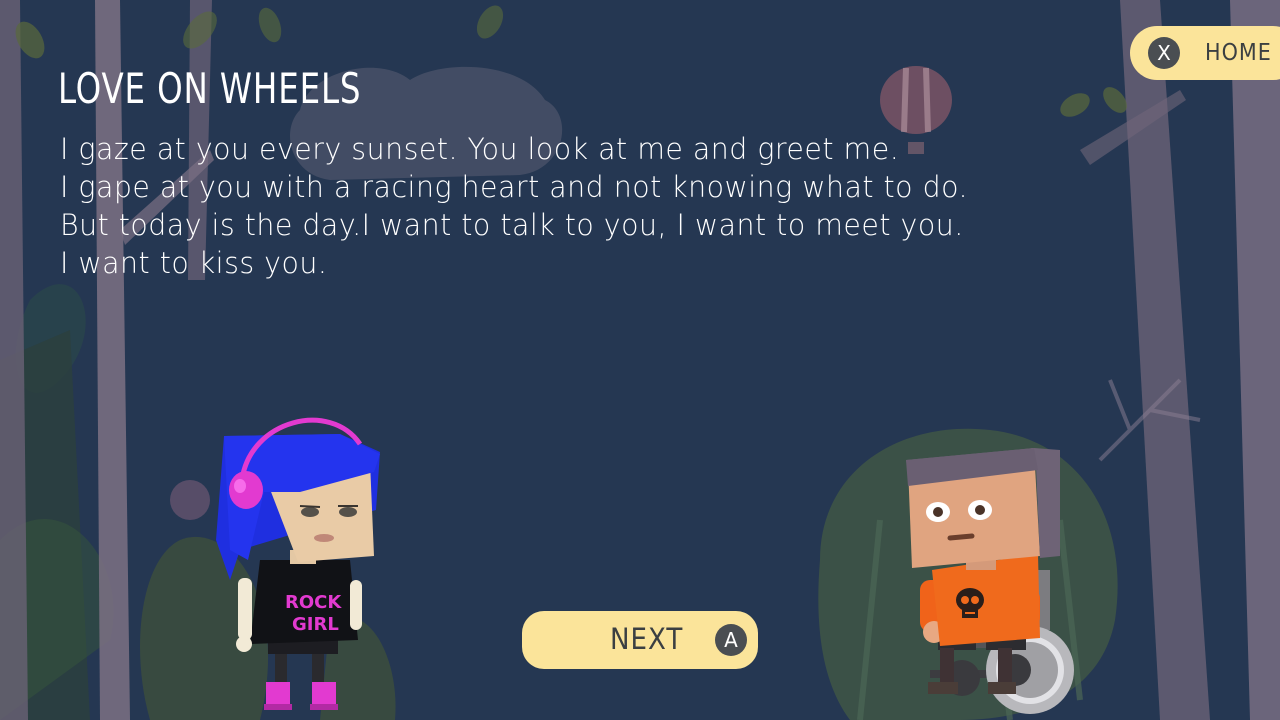 This screenshot has width=1280, height=720. Describe the element at coordinates (194, 263) in the screenshot. I see `story-line: I want to kiss you.` at that location.